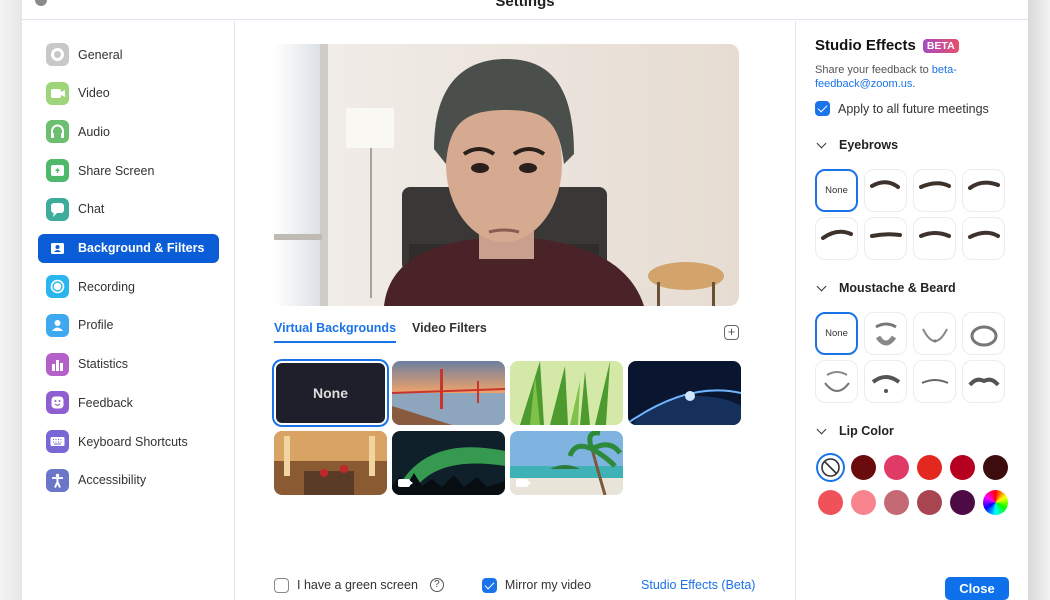 The width and height of the screenshot is (1050, 600). I want to click on sidebar-item-profile: Profile, so click(128, 325).